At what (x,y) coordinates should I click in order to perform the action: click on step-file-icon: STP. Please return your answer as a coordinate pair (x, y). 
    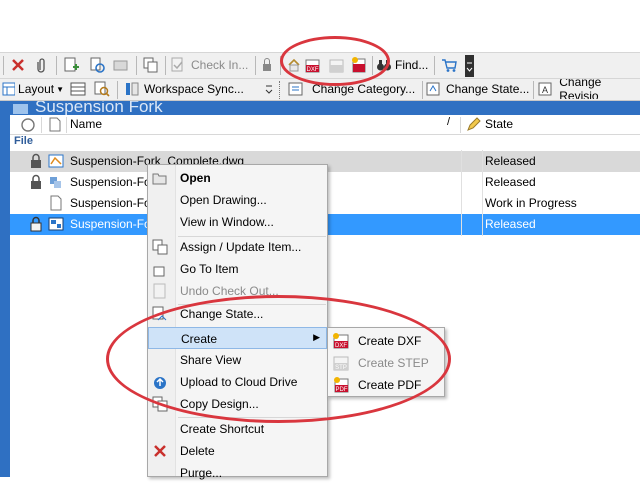
    Looking at the image, I should click on (341, 363).